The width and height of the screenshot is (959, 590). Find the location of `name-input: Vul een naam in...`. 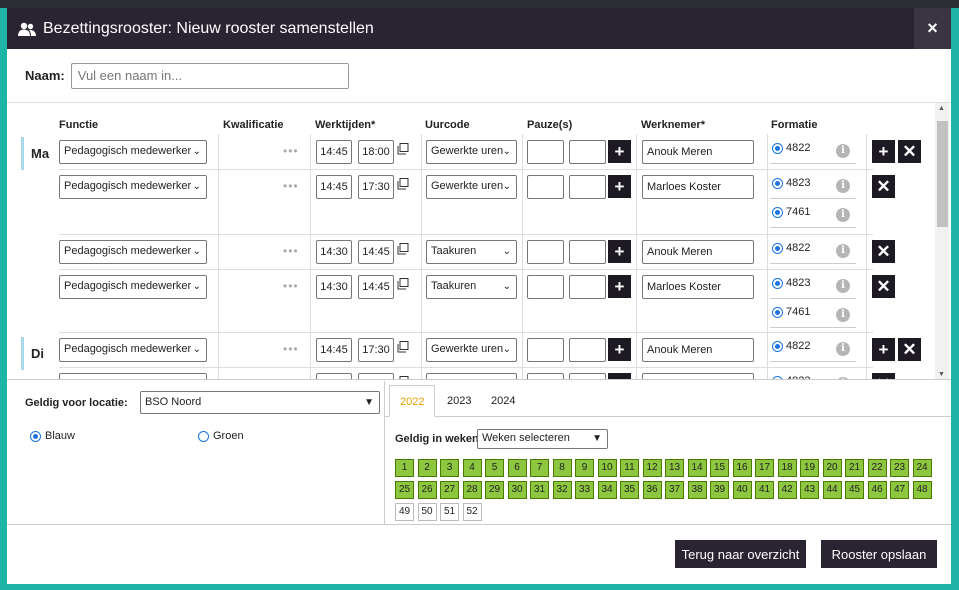

name-input: Vul een naam in... is located at coordinates (209, 75).